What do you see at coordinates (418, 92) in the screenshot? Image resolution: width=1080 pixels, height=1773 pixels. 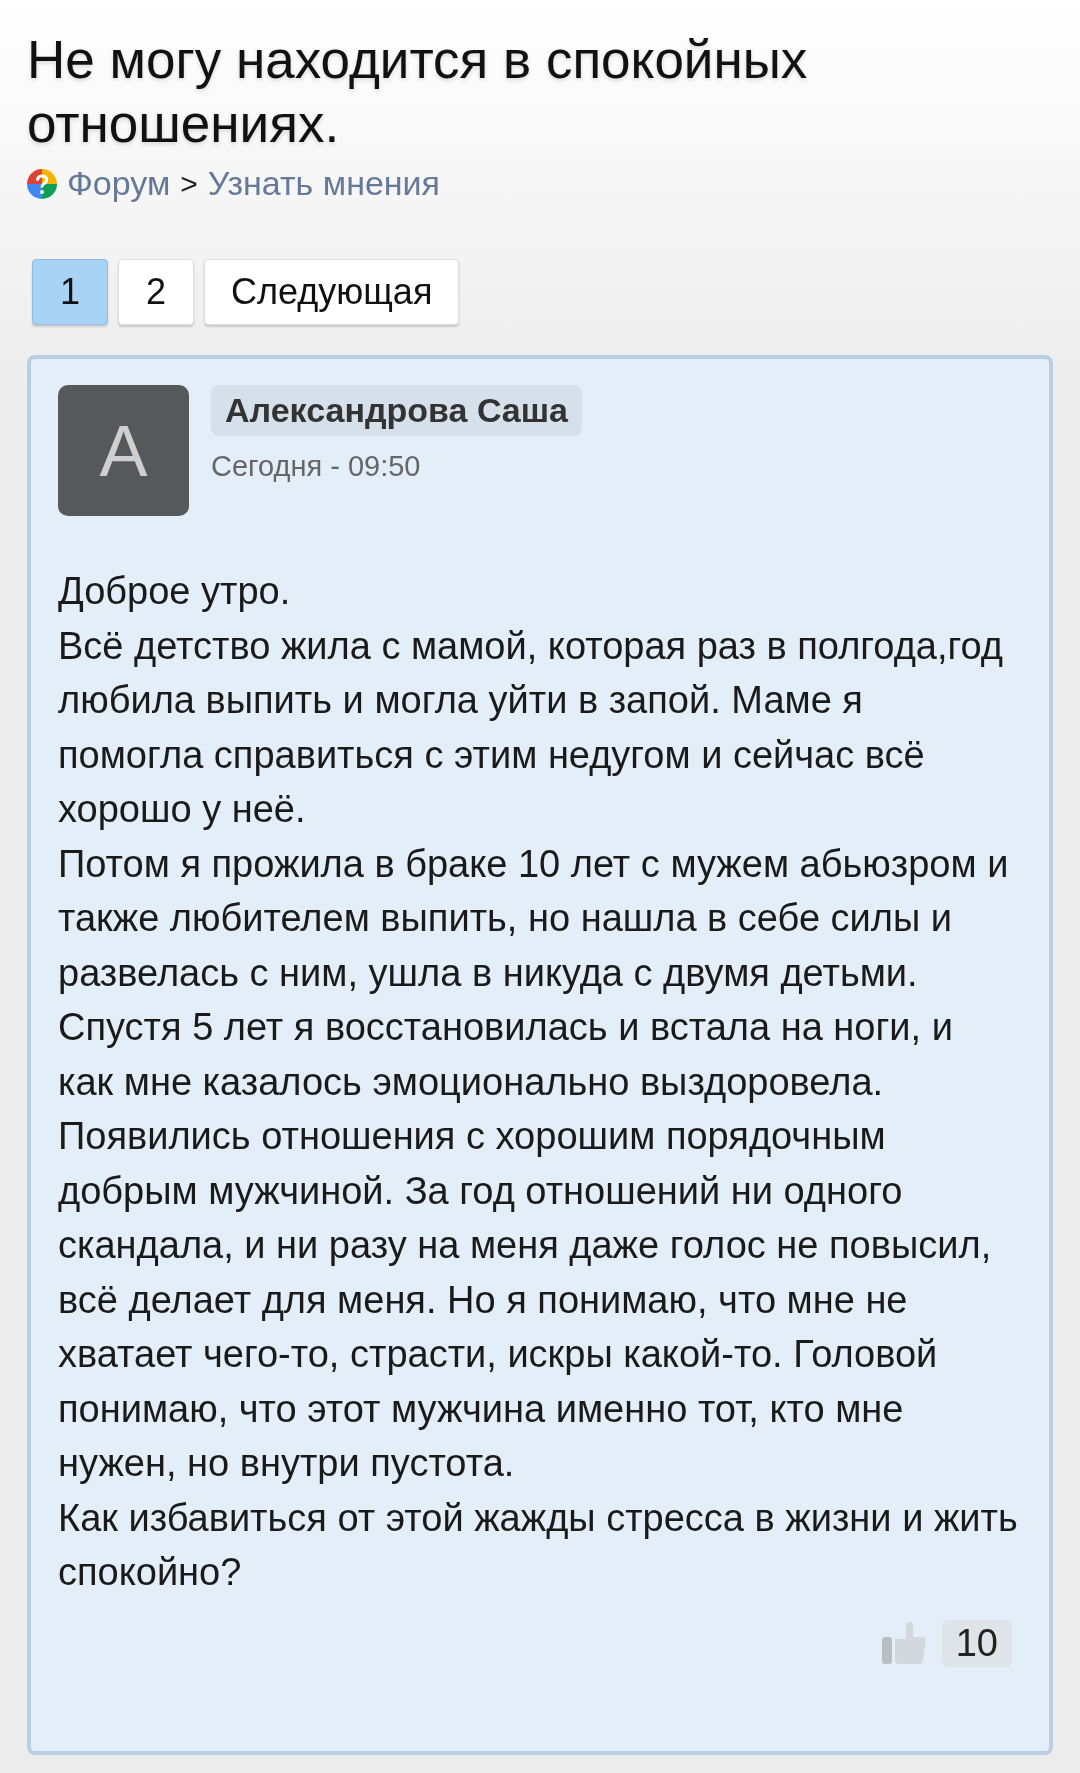 I see `topic-title: Не могу находится в спокойных отношениях.` at bounding box center [418, 92].